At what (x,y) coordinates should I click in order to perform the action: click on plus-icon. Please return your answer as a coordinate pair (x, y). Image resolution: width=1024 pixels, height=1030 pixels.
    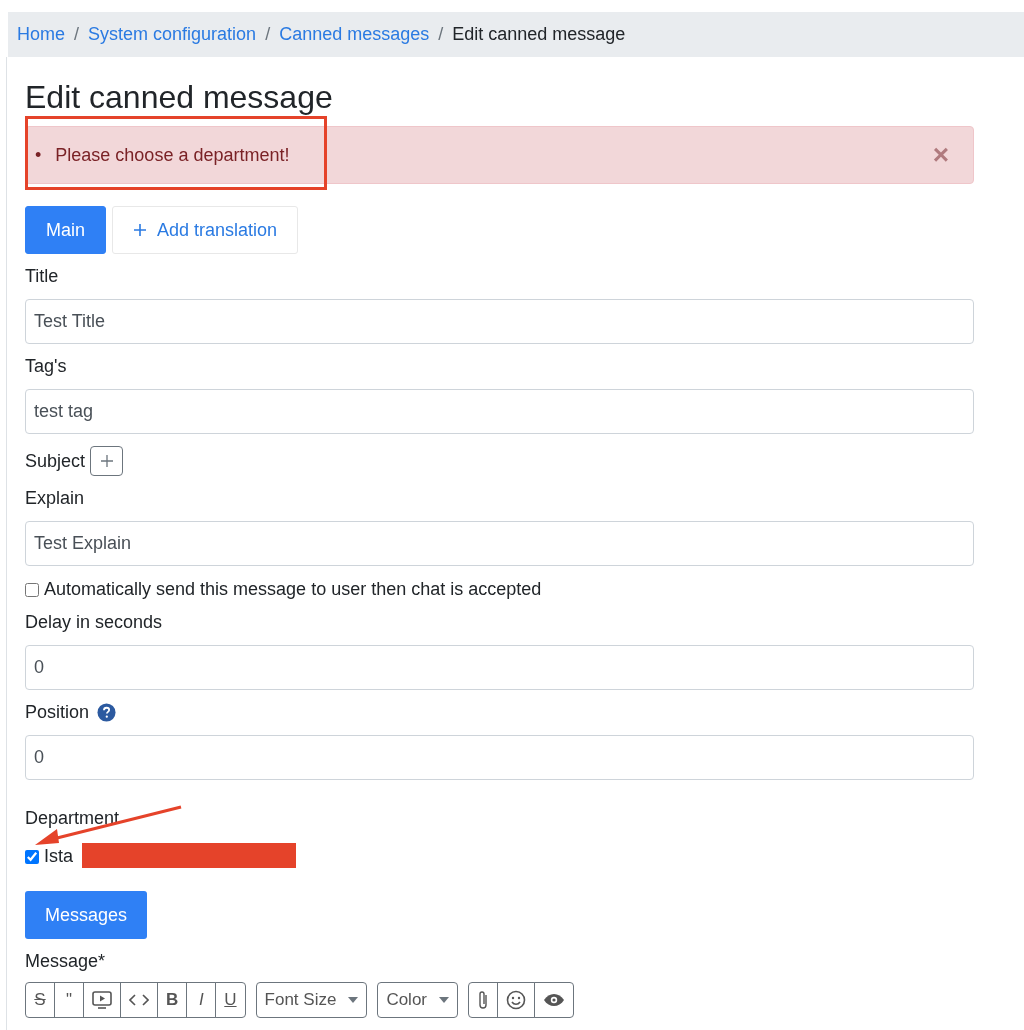
    Looking at the image, I should click on (106, 461).